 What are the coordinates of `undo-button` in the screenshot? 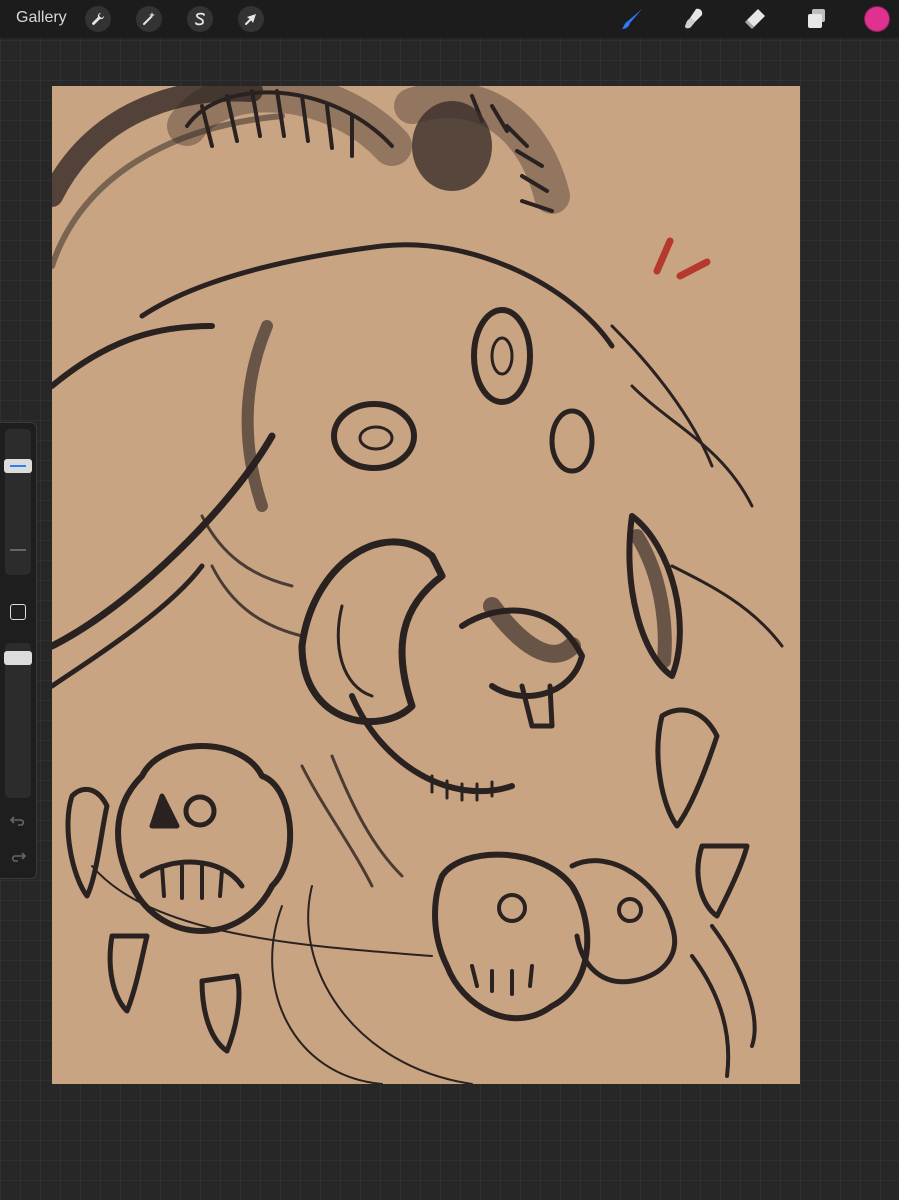 It's located at (18, 820).